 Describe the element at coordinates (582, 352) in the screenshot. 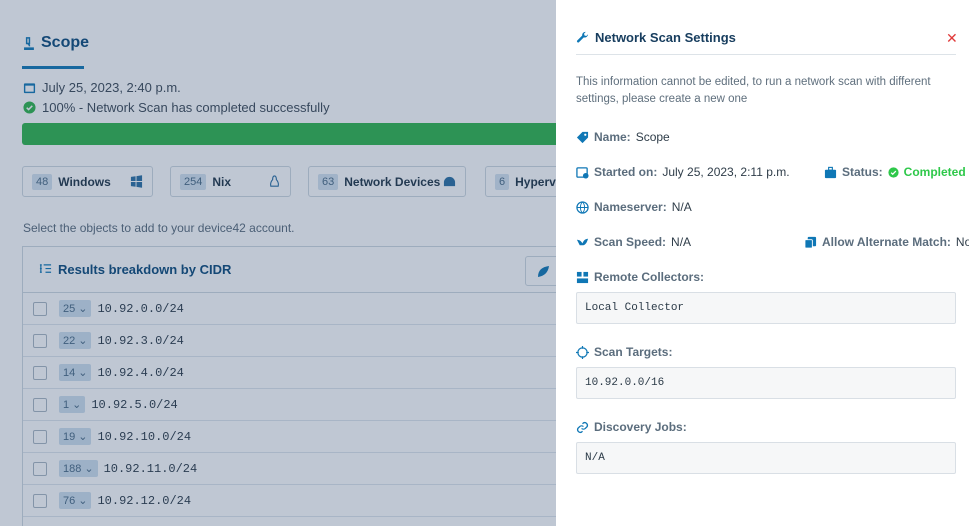

I see `crosshair-icon` at that location.